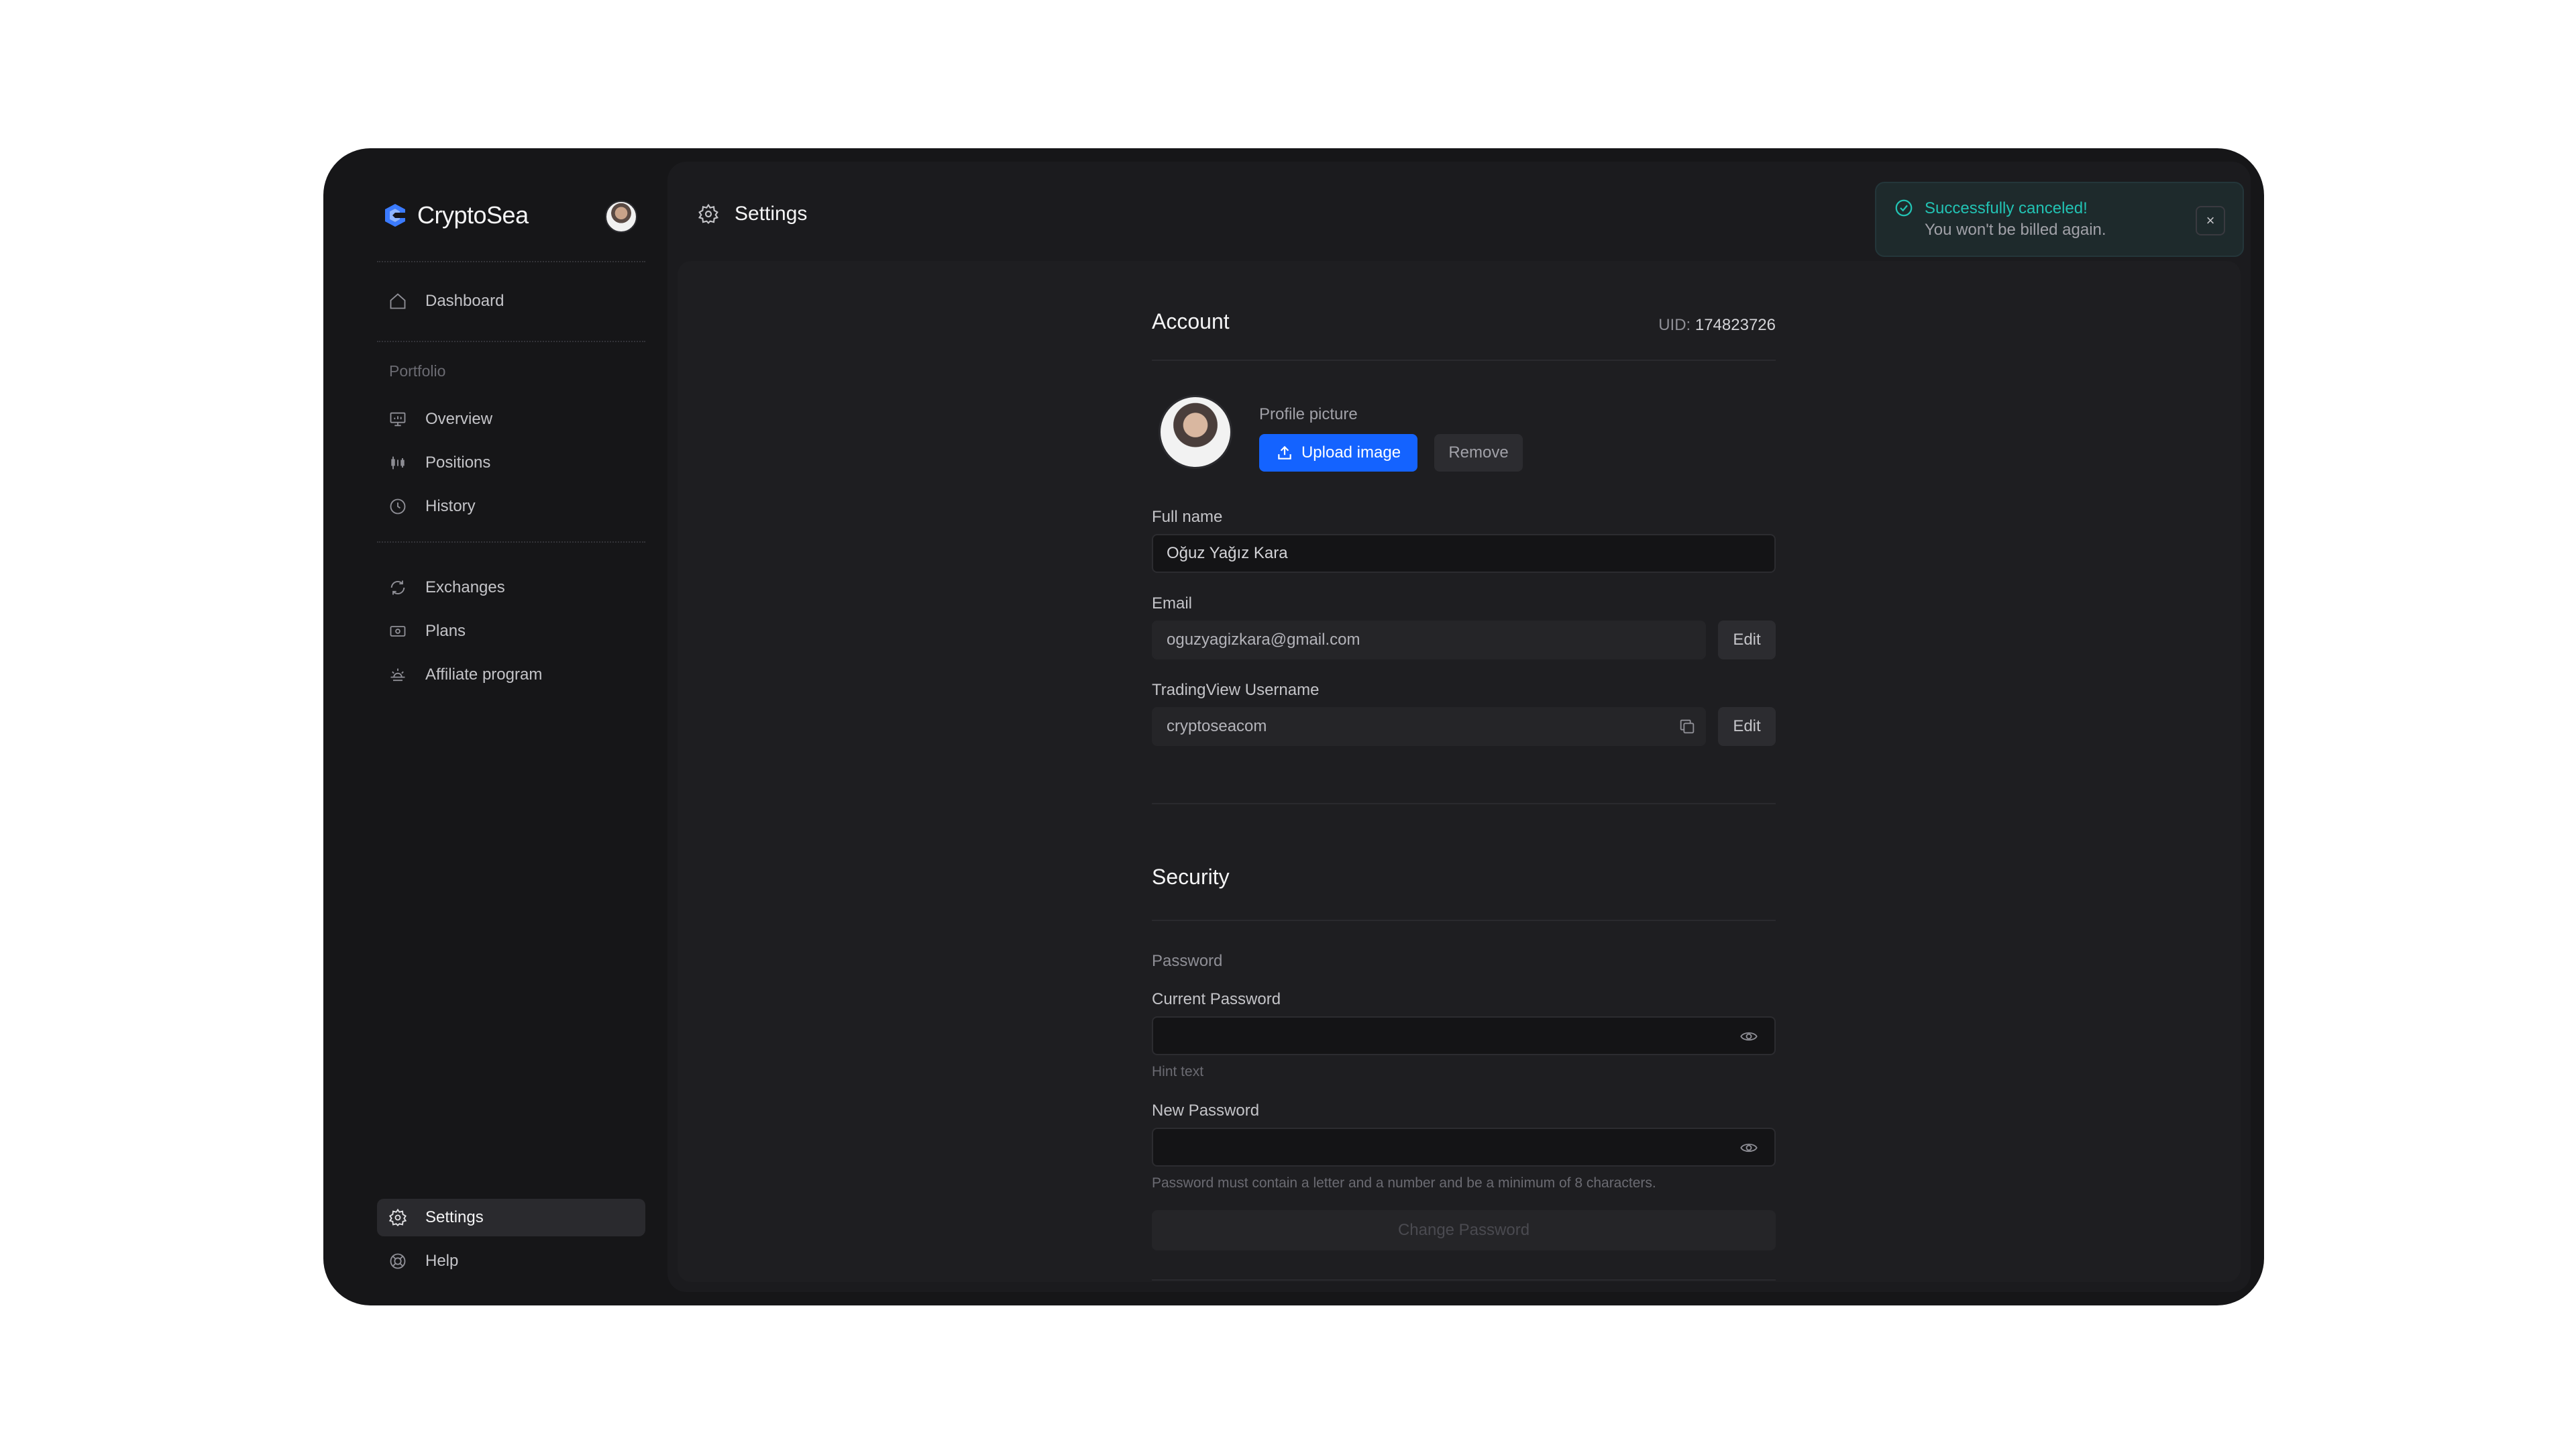 Image resolution: width=2576 pixels, height=1449 pixels. What do you see at coordinates (454, 1217) in the screenshot?
I see `sidebar-item-label: Settings` at bounding box center [454, 1217].